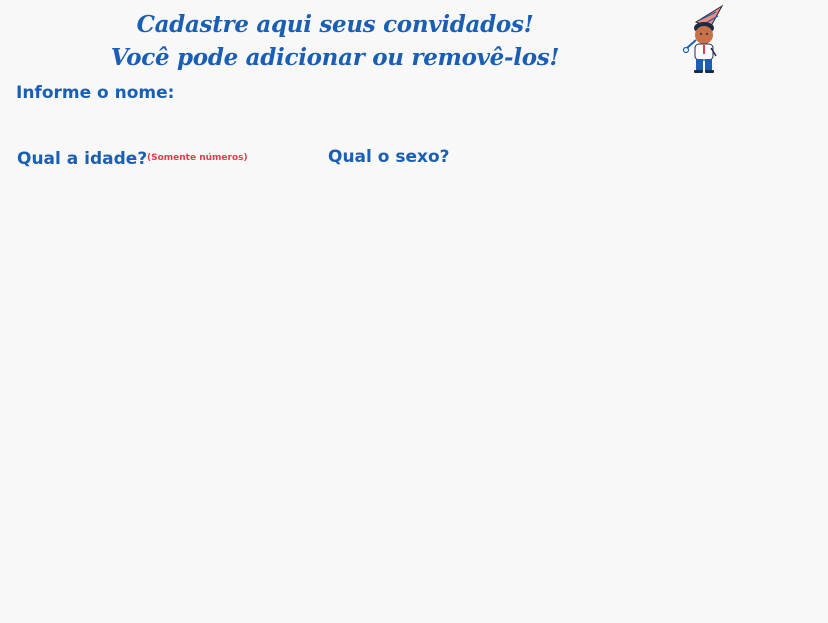 The height and width of the screenshot is (623, 828). What do you see at coordinates (389, 157) in the screenshot?
I see `sex-label: Qual o sexo?` at bounding box center [389, 157].